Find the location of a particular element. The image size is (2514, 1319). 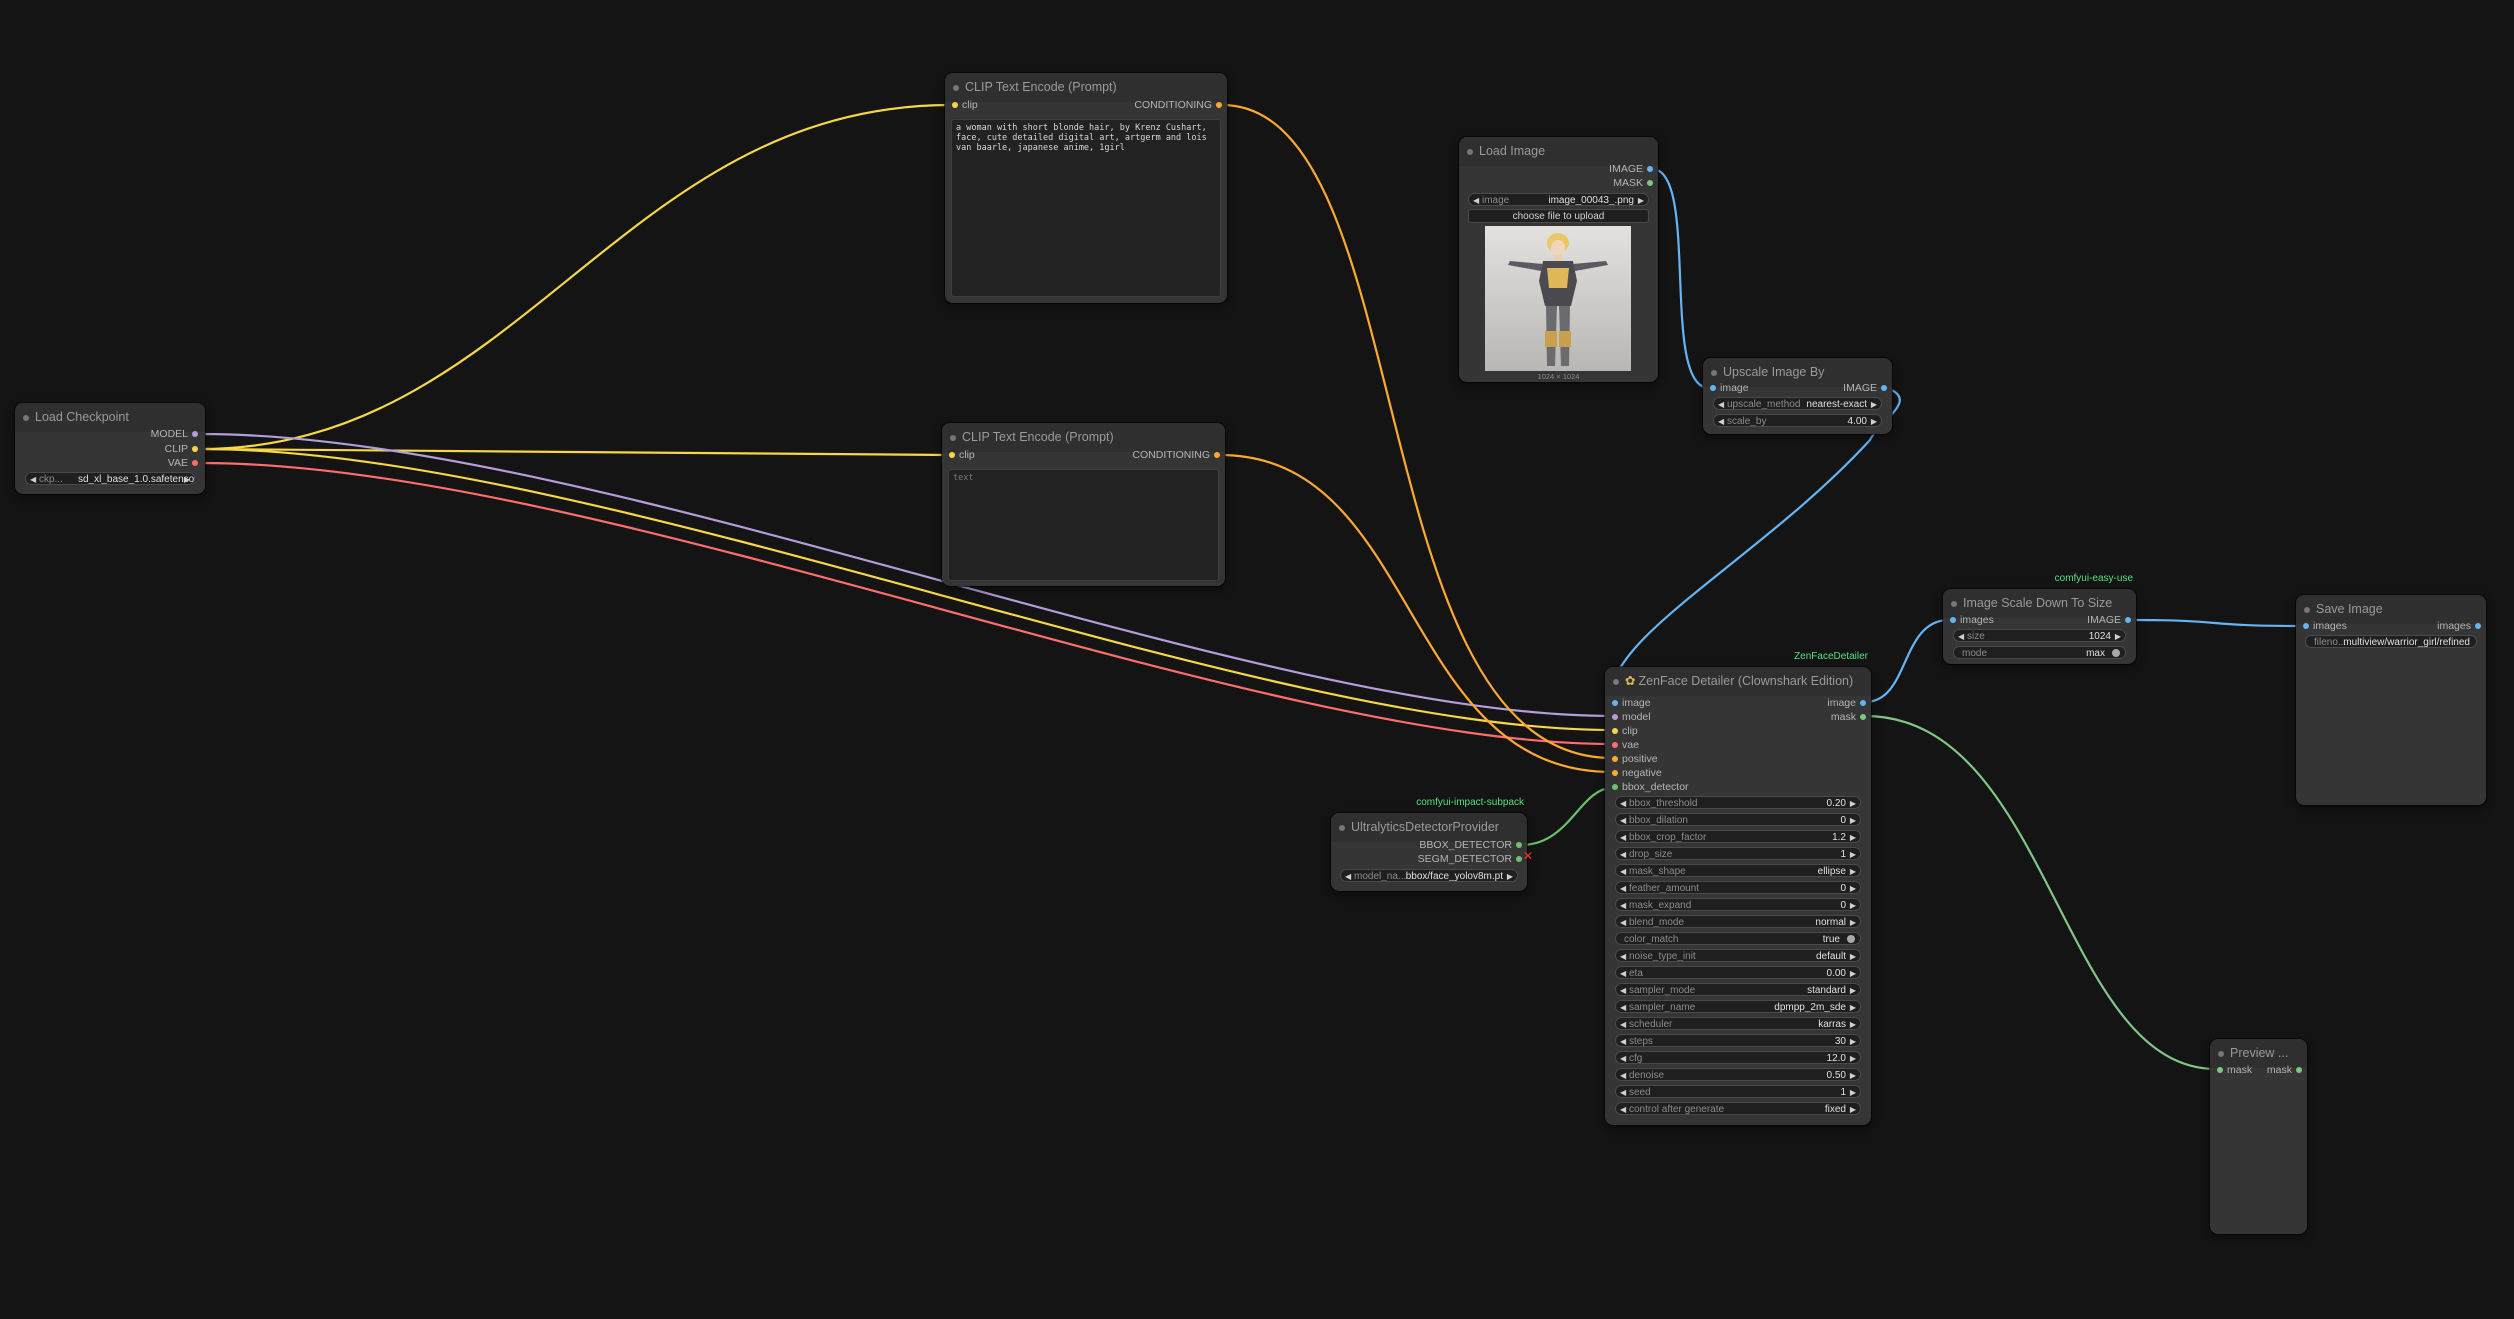

noise-type-init-widget: ◀ noise_type_init default ▶ is located at coordinates (1738, 955).